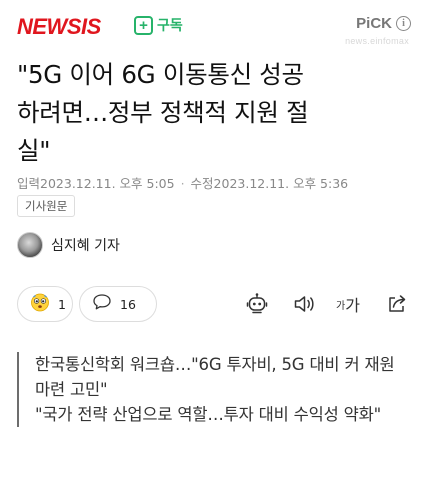  I want to click on pick-badge: PiCK i, so click(383, 23).